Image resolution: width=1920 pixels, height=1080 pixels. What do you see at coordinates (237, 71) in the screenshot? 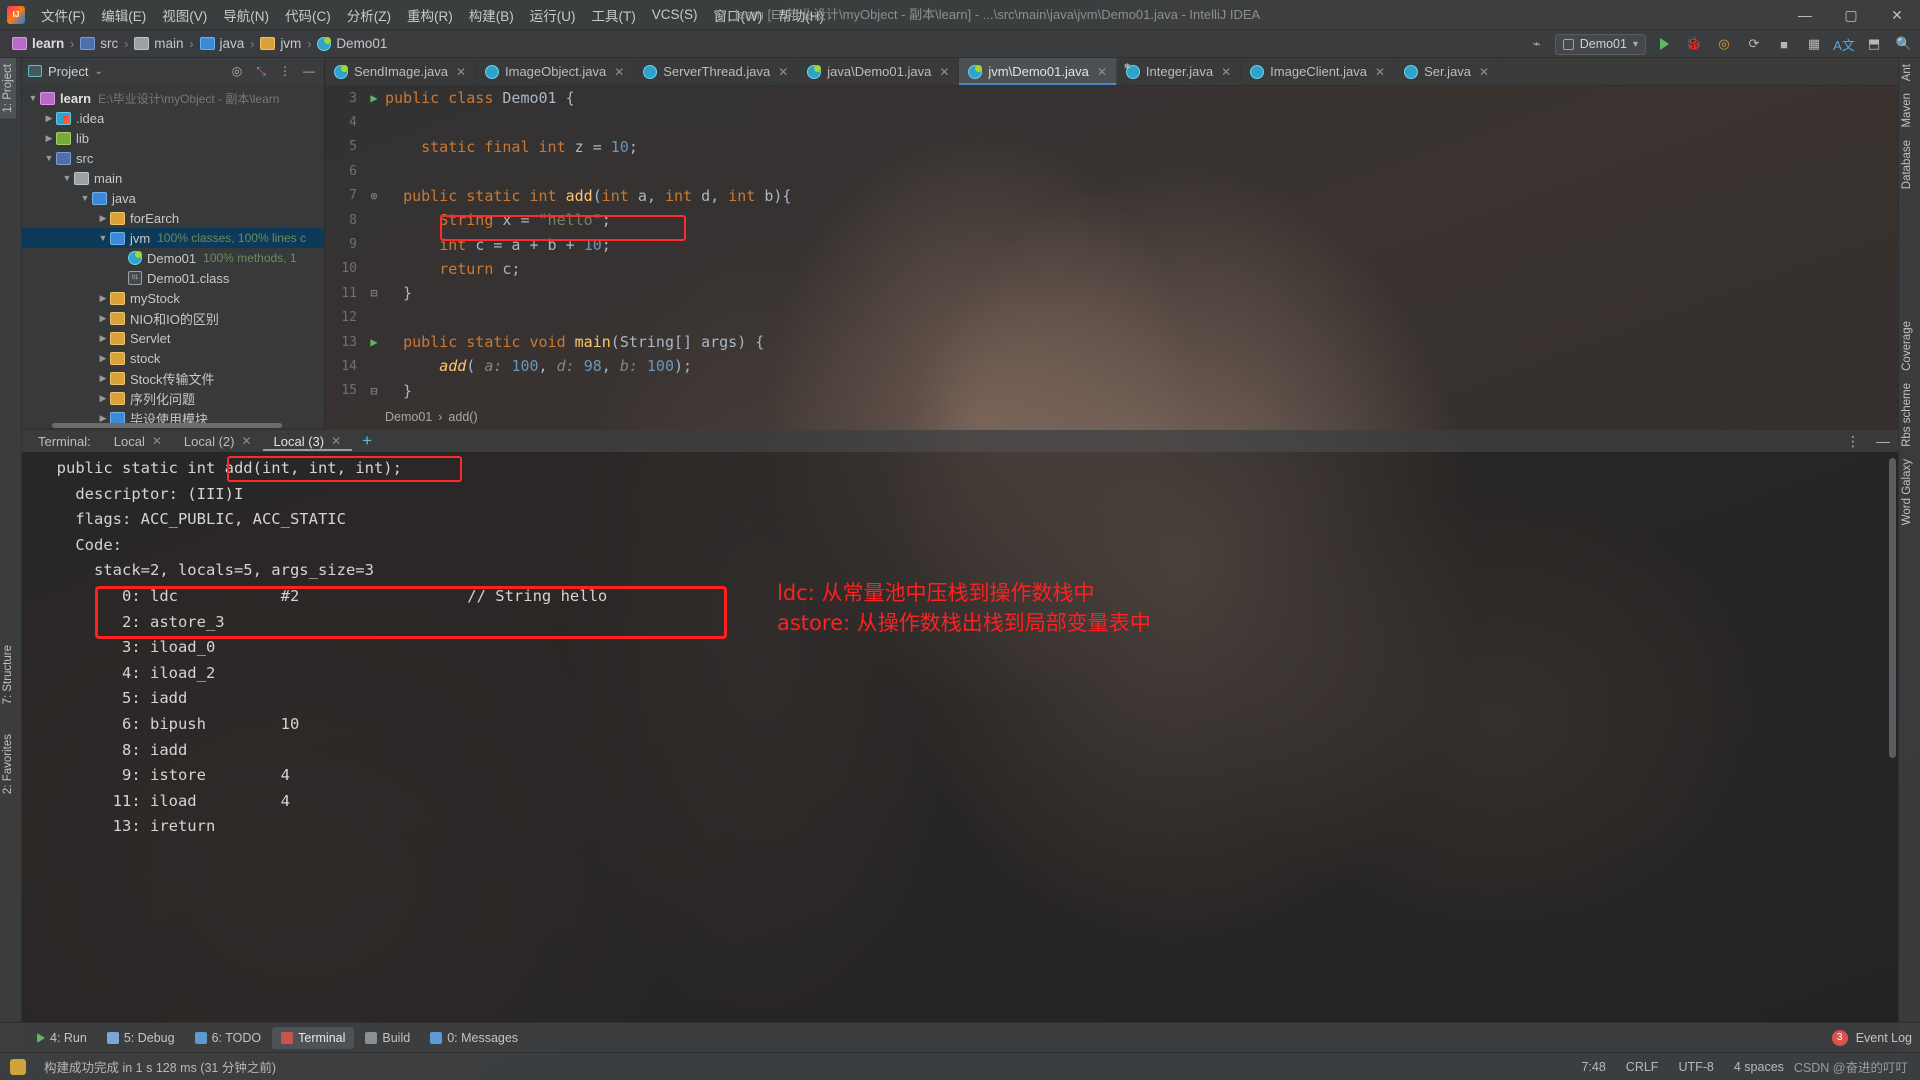
I see `scroll-from-source-icon: ◎` at bounding box center [237, 71].